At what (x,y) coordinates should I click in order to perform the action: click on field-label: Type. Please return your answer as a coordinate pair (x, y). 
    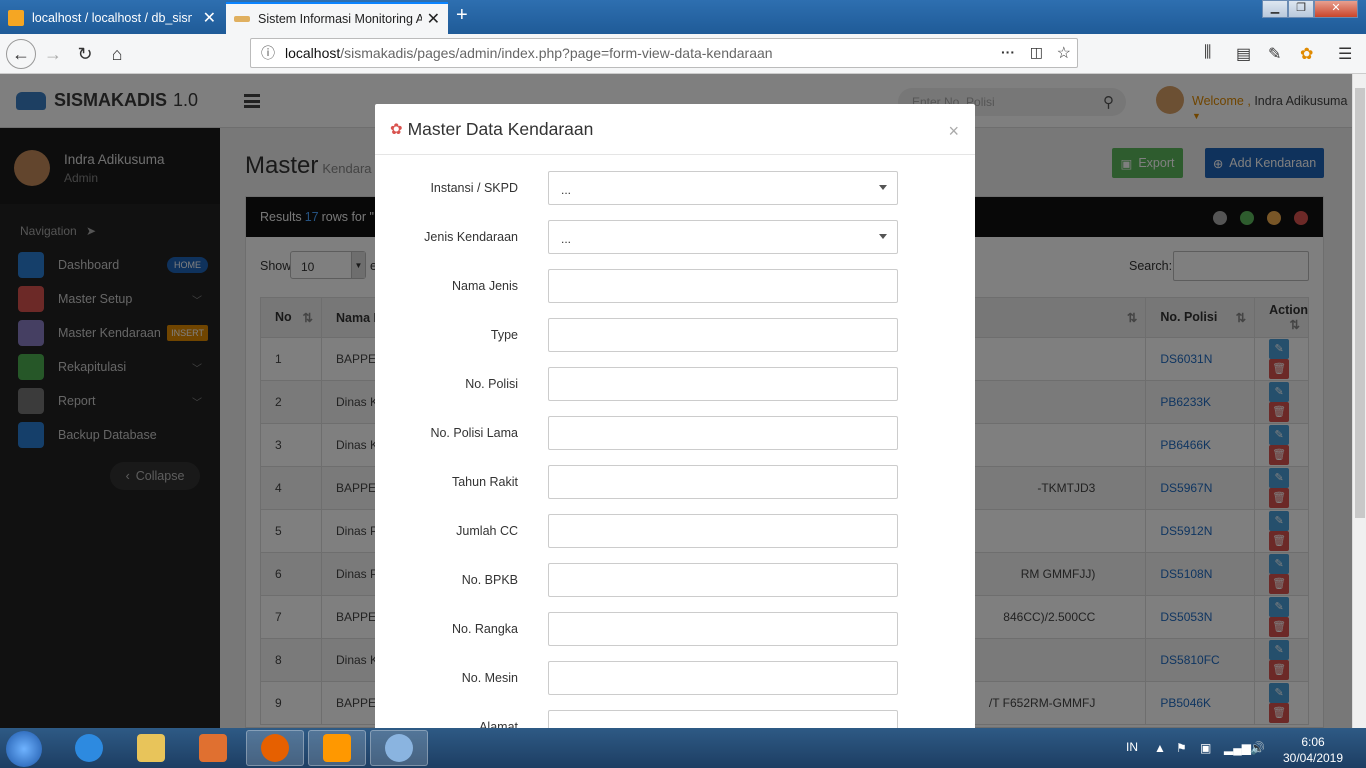
    Looking at the image, I should click on (504, 335).